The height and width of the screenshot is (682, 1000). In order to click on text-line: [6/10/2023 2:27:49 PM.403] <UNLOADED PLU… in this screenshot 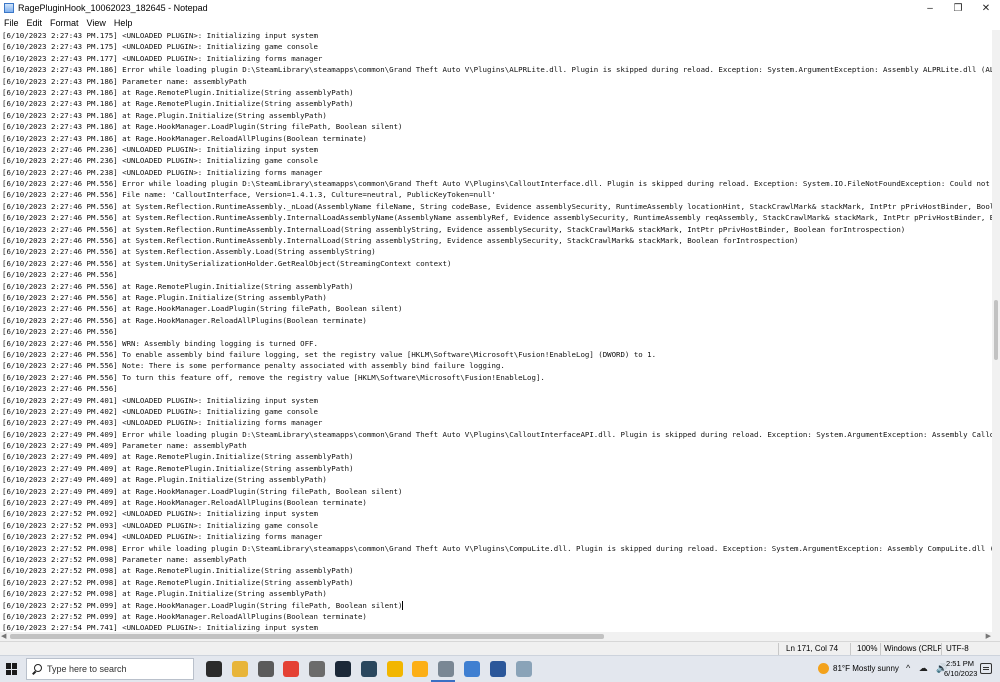, I will do `click(162, 423)`.